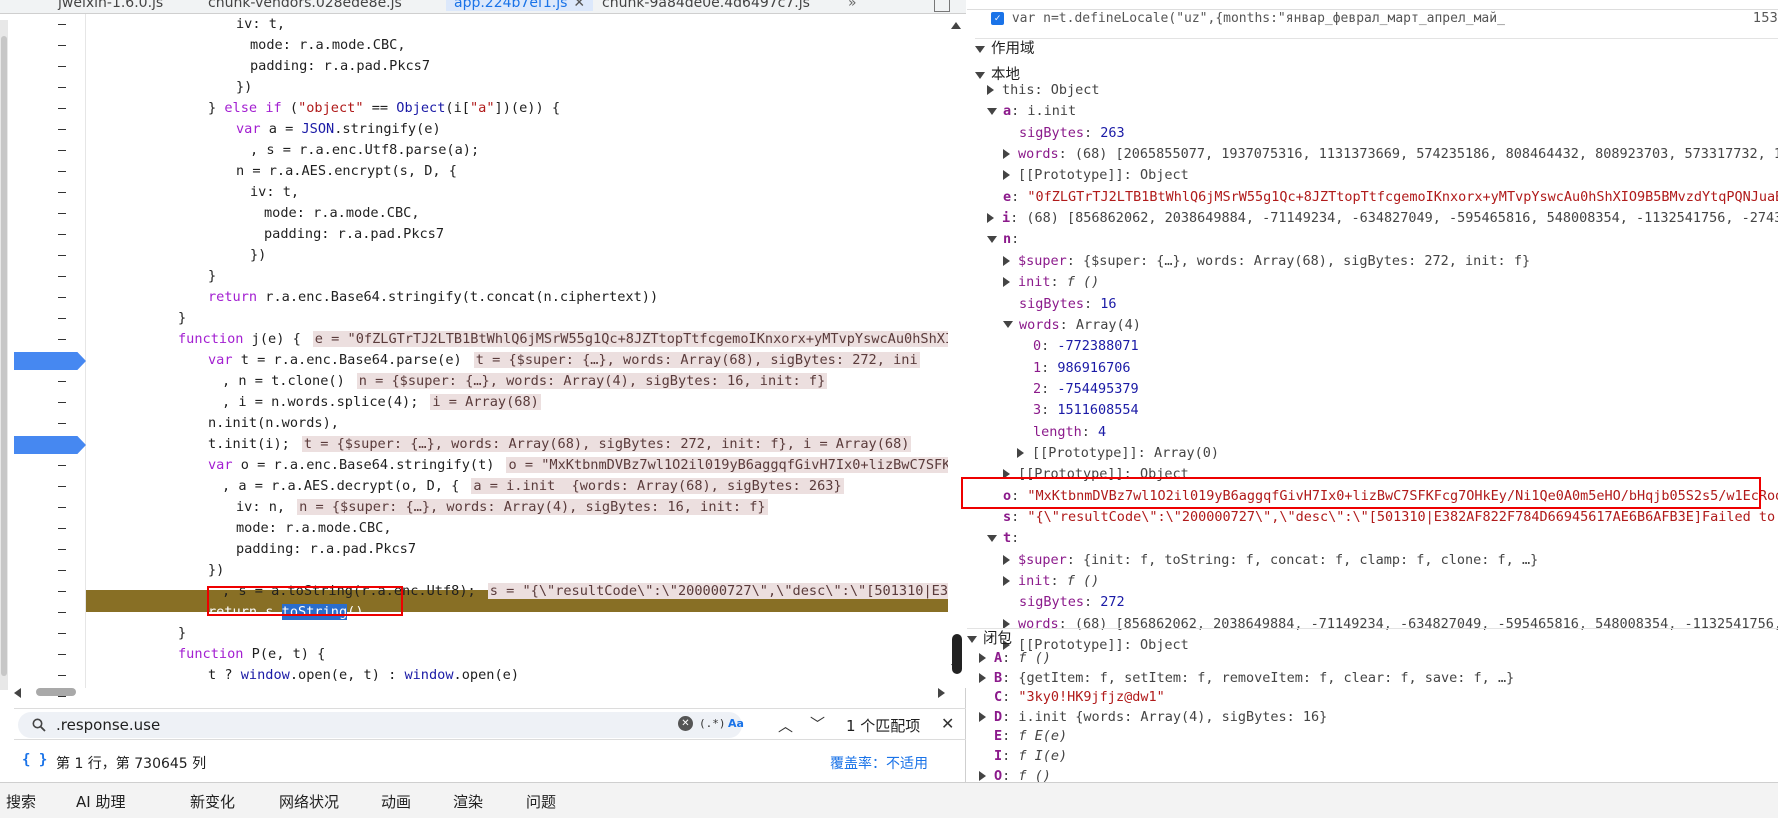  I want to click on file-tab-chunk-vendors: chunk-vendors.028ede8e.js, so click(305, 5).